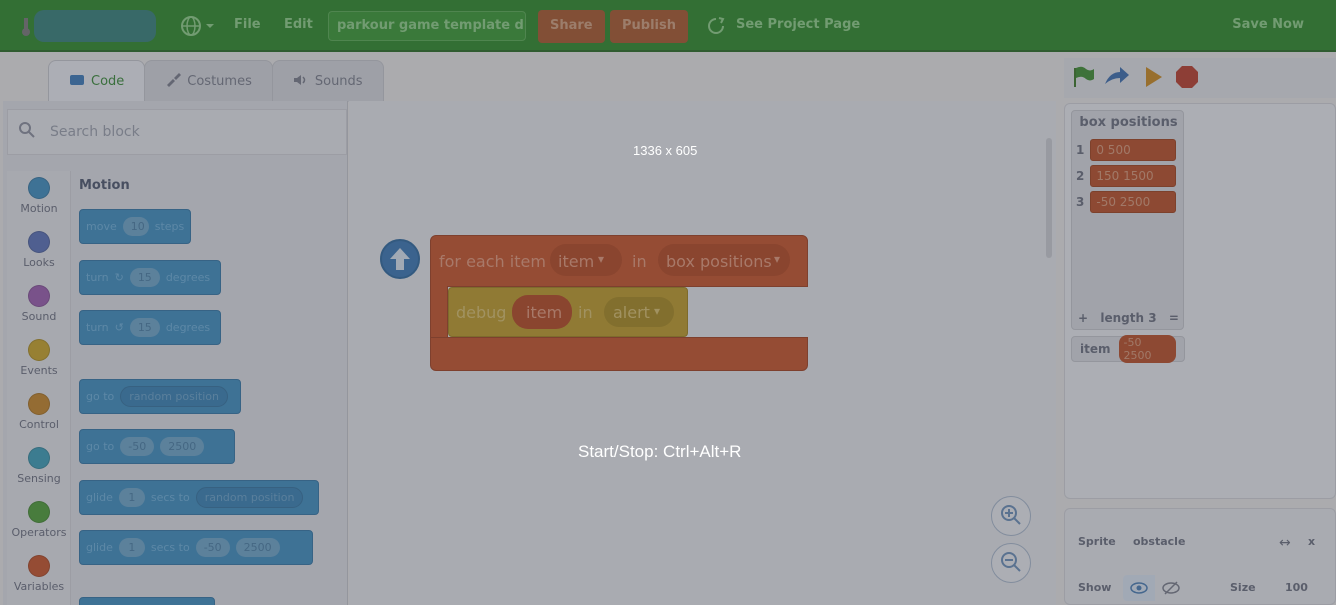 This screenshot has width=1336, height=605. Describe the element at coordinates (1154, 78) in the screenshot. I see `play-icon` at that location.